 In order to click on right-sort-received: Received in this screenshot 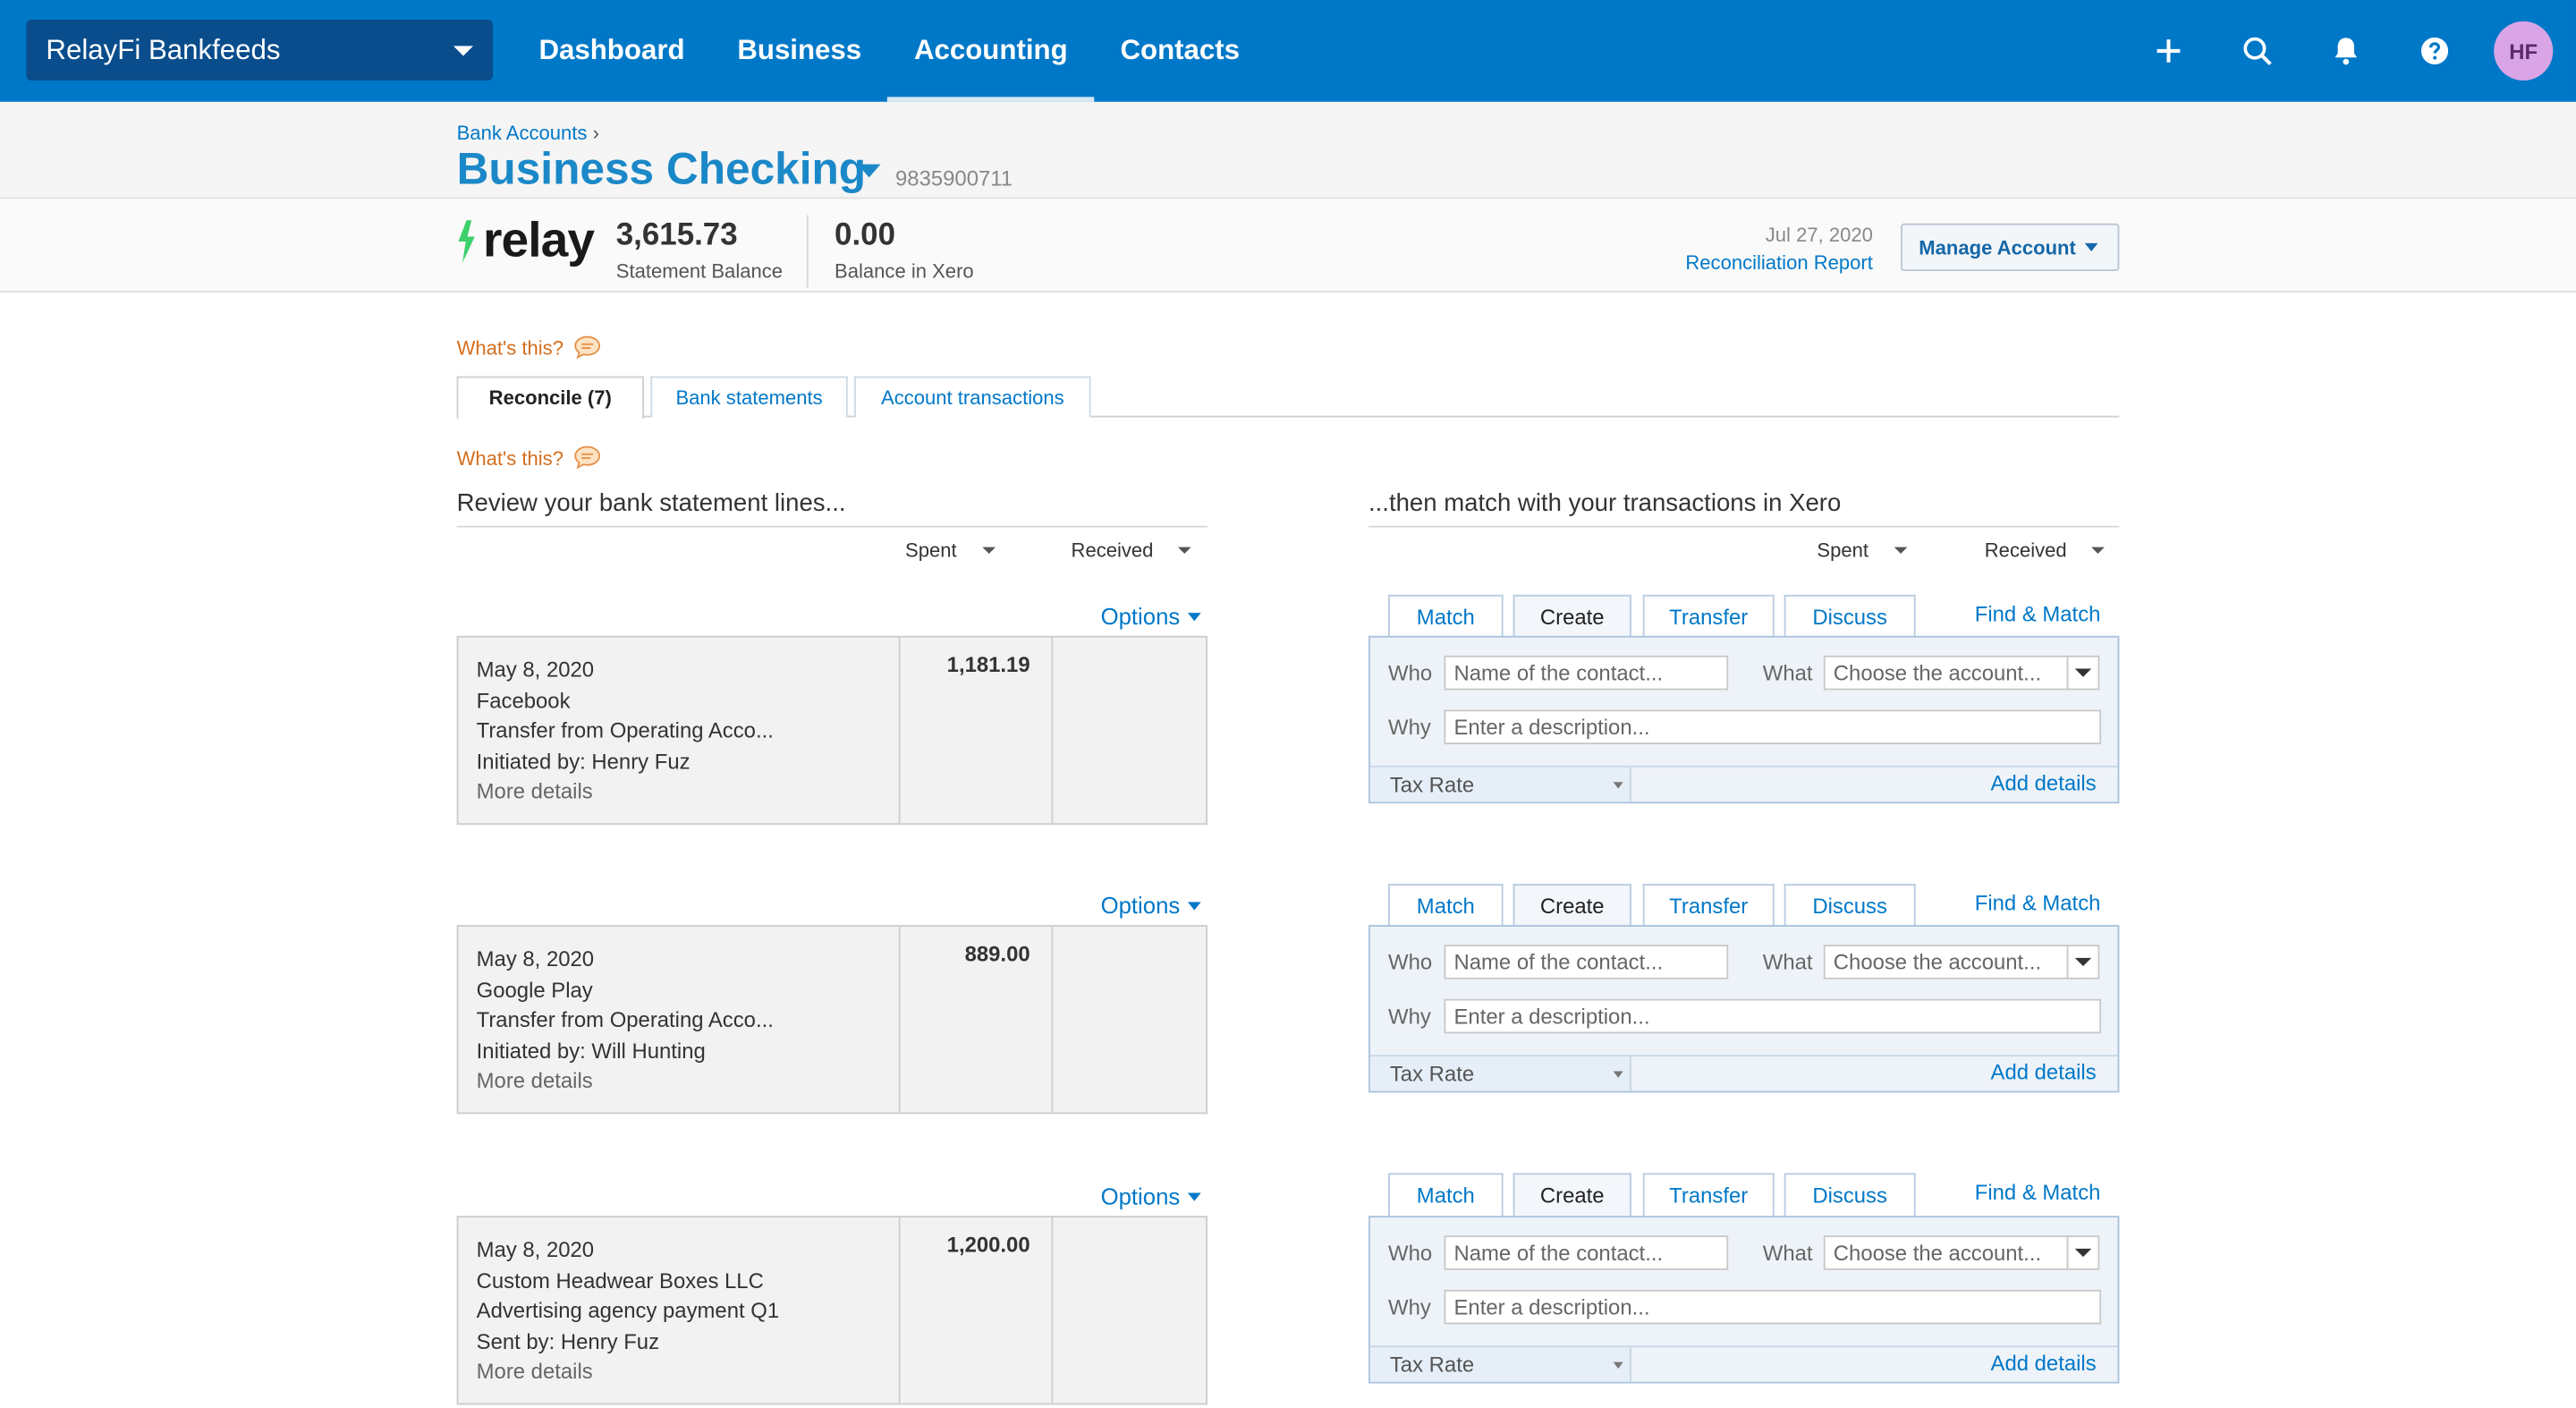, I will do `click(2044, 551)`.